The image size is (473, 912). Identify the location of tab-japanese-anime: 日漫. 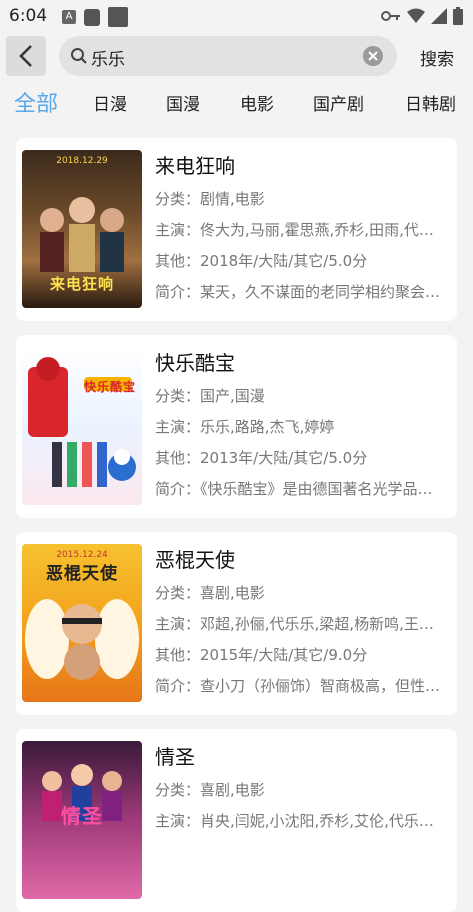
(110, 102).